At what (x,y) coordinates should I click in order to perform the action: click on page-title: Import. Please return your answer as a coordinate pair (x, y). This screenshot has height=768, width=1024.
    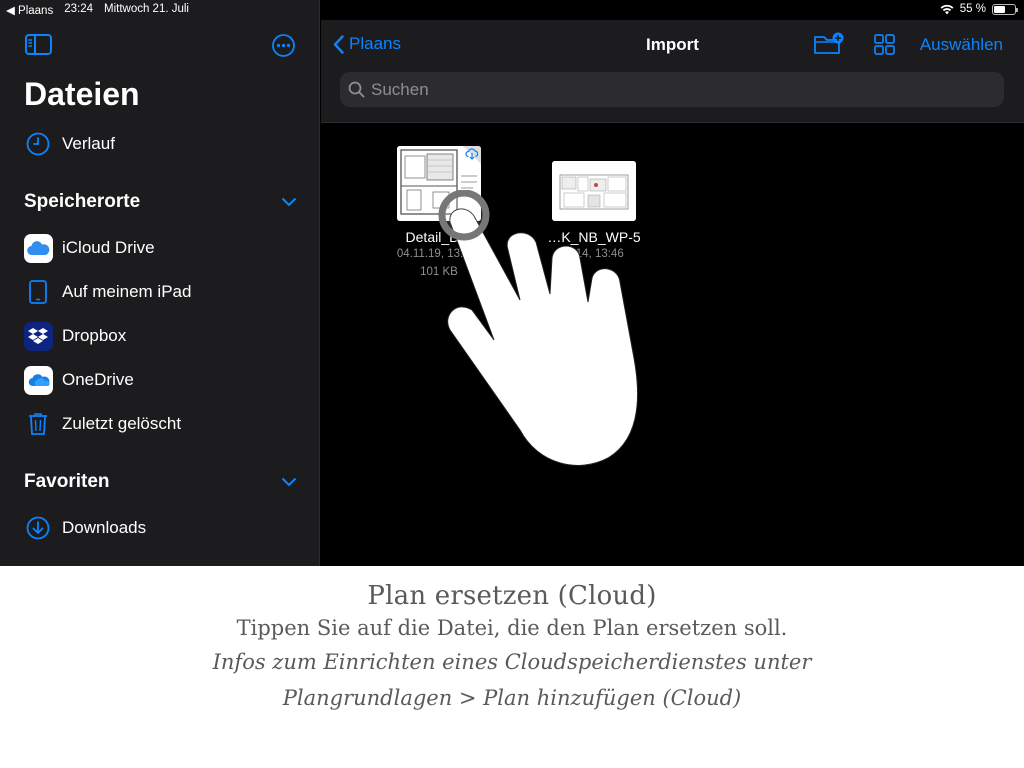
    Looking at the image, I should click on (672, 44).